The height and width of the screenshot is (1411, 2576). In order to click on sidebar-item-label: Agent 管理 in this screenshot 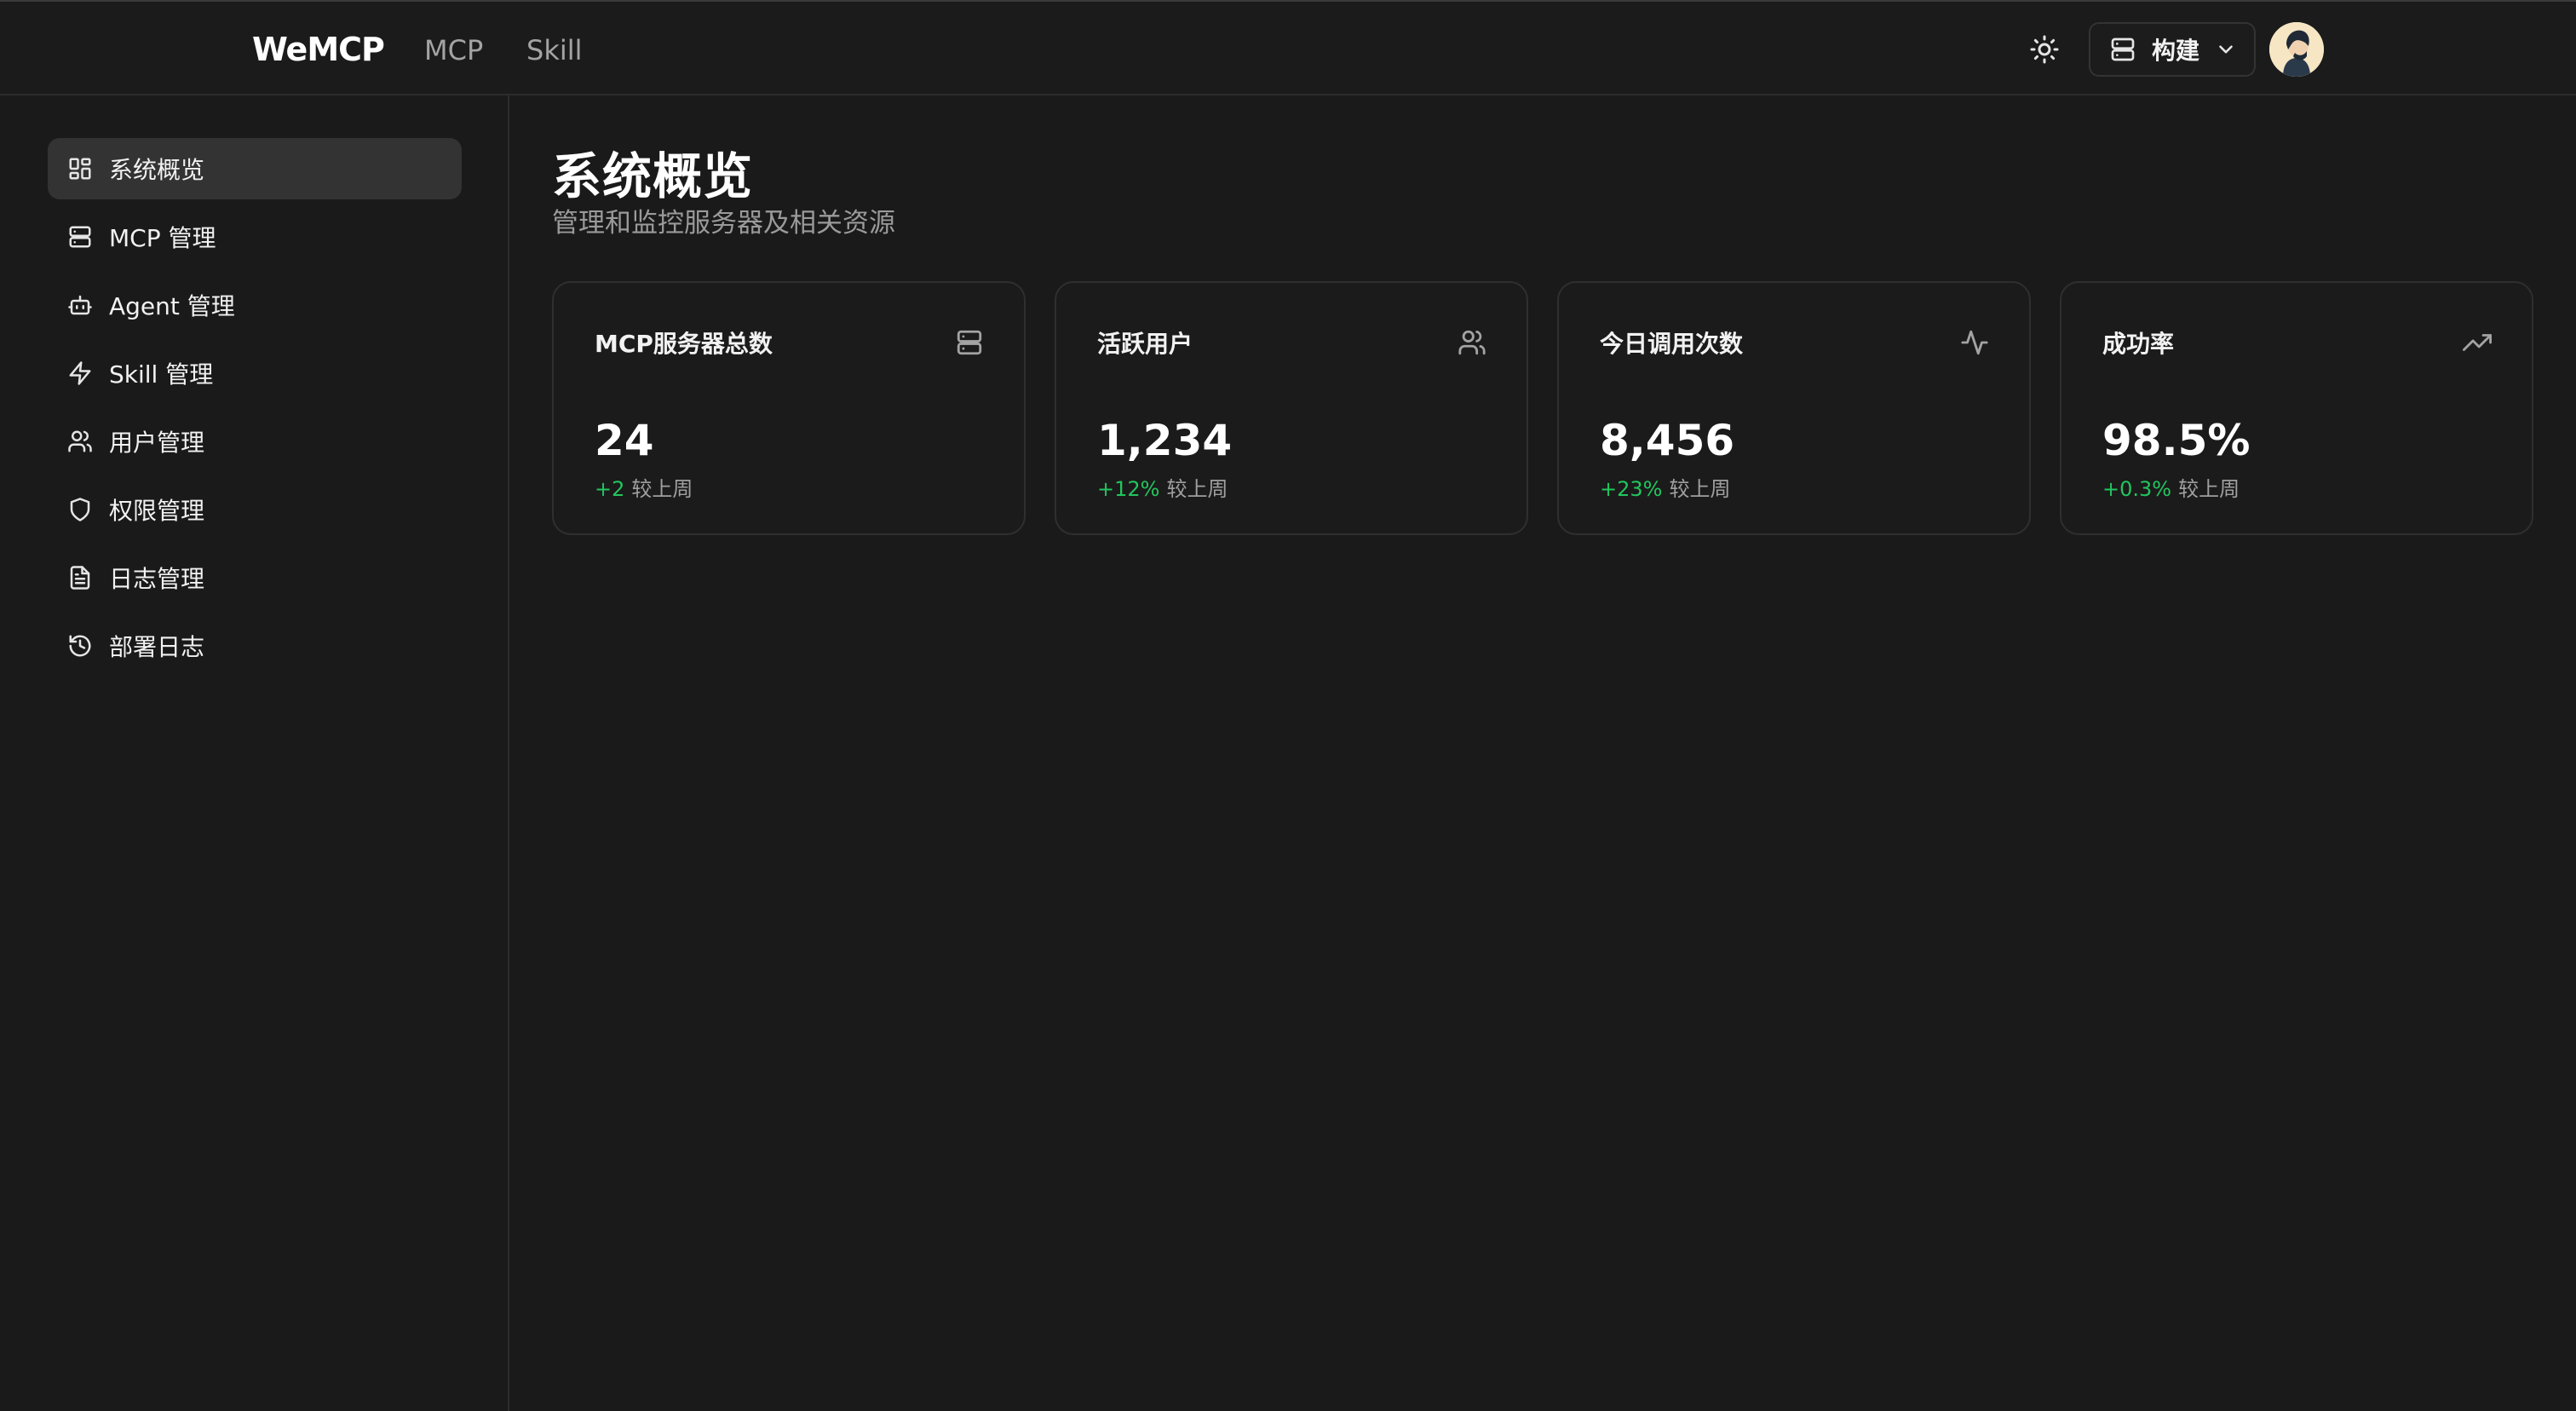, I will do `click(172, 306)`.